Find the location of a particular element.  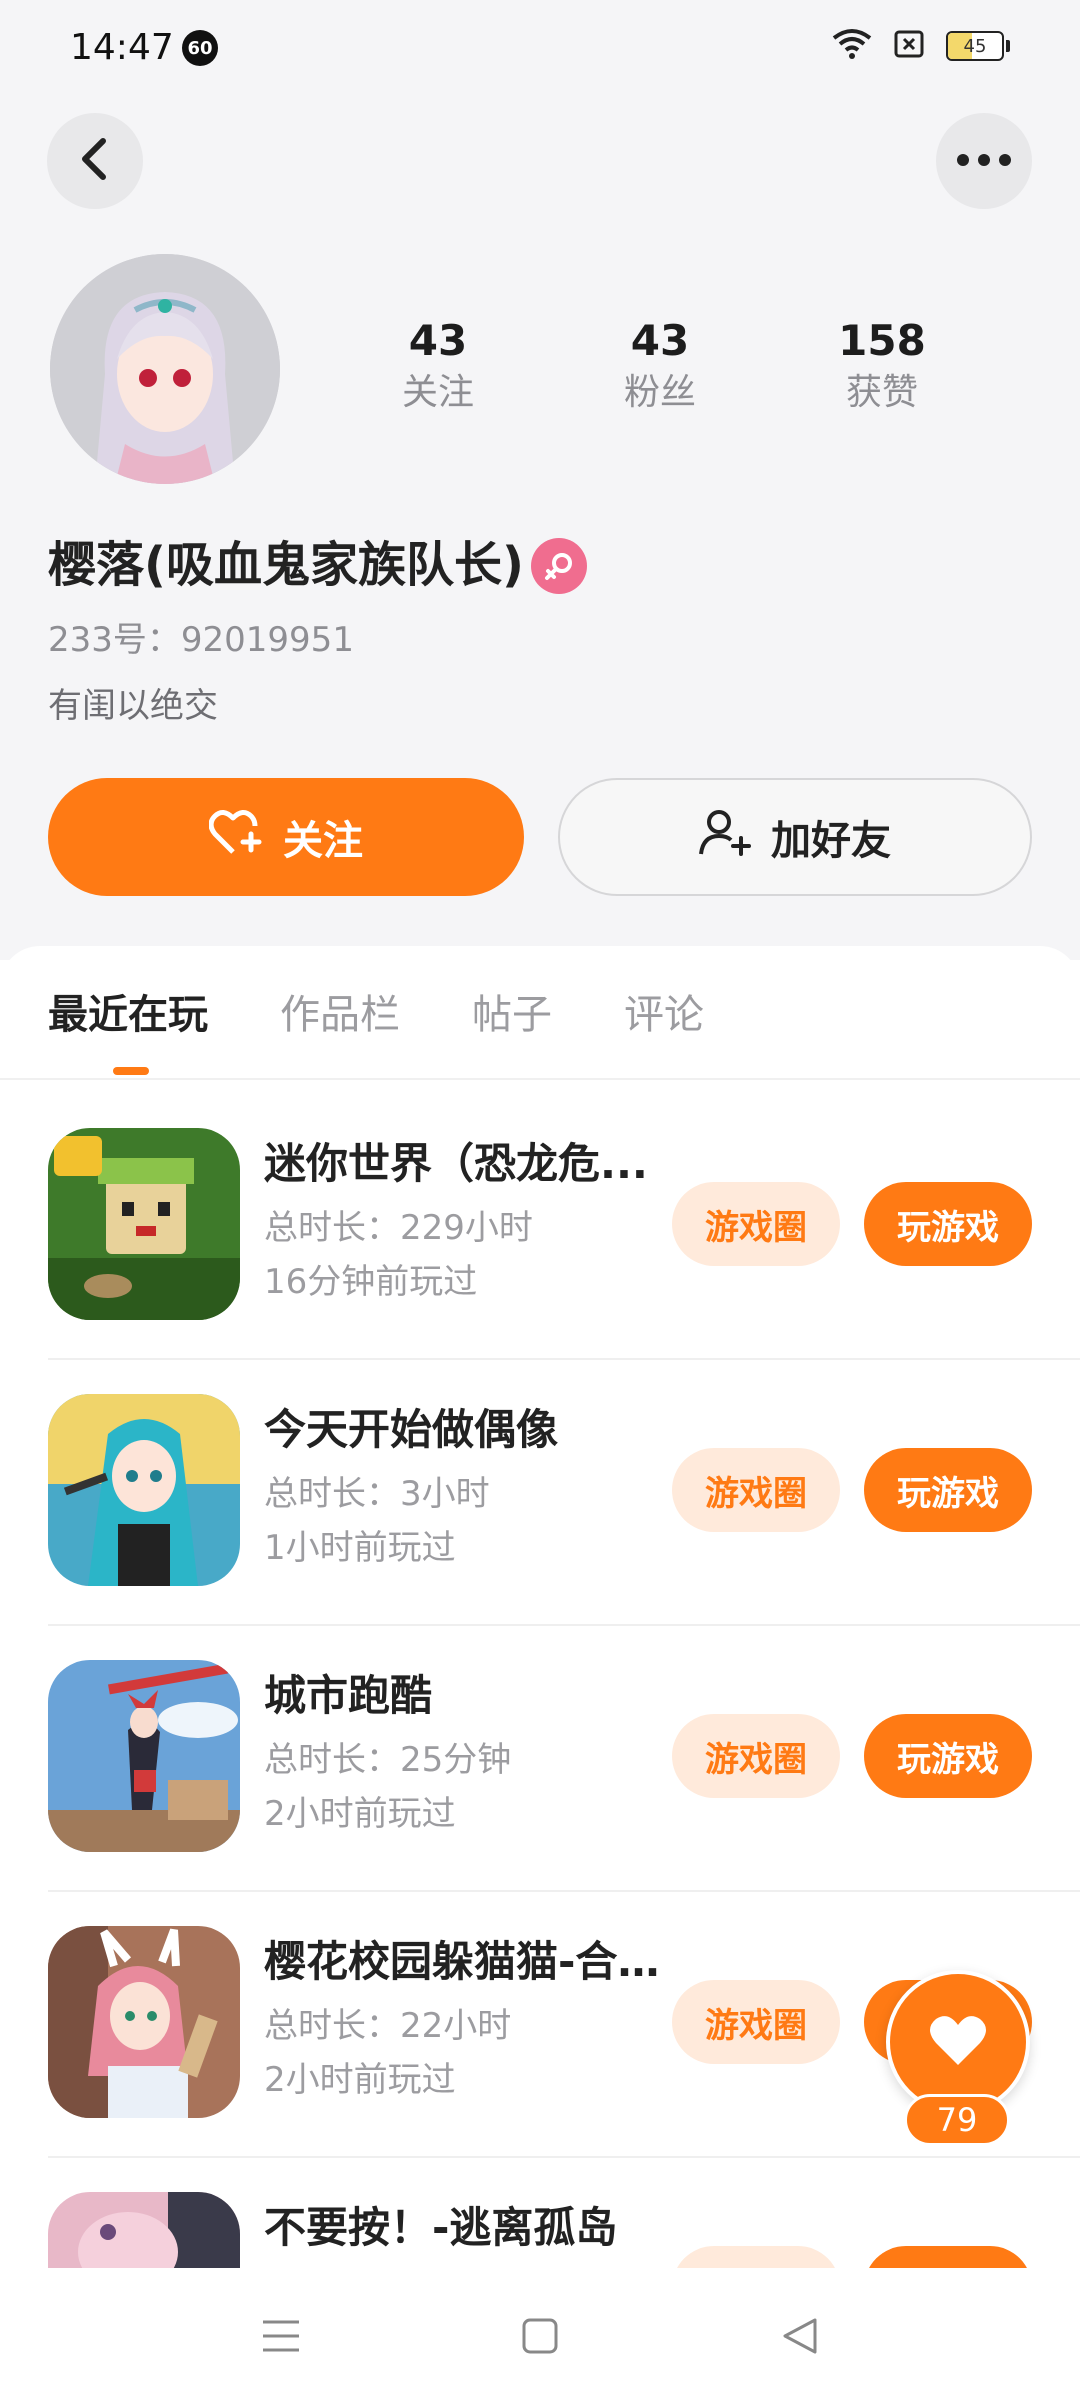

follow-button: 关注 is located at coordinates (286, 837).